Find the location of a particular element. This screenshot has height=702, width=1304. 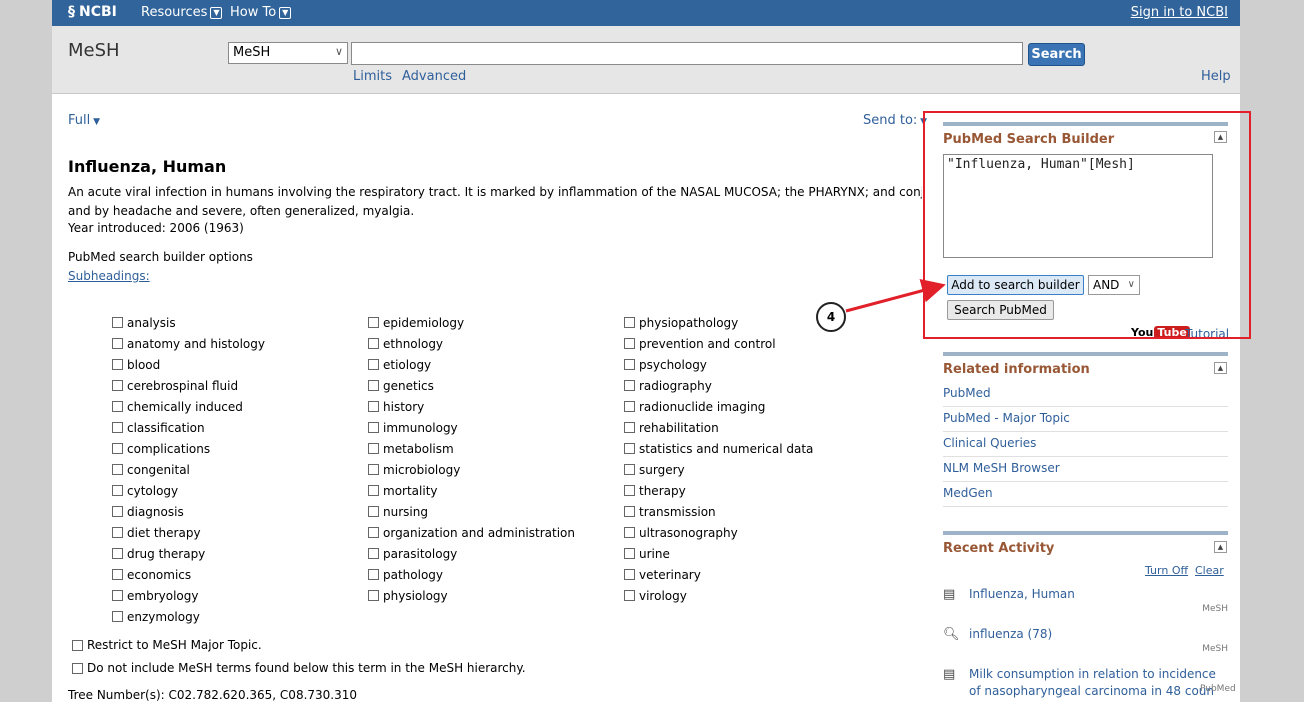

subheading-option: physiopathology is located at coordinates (718, 322).